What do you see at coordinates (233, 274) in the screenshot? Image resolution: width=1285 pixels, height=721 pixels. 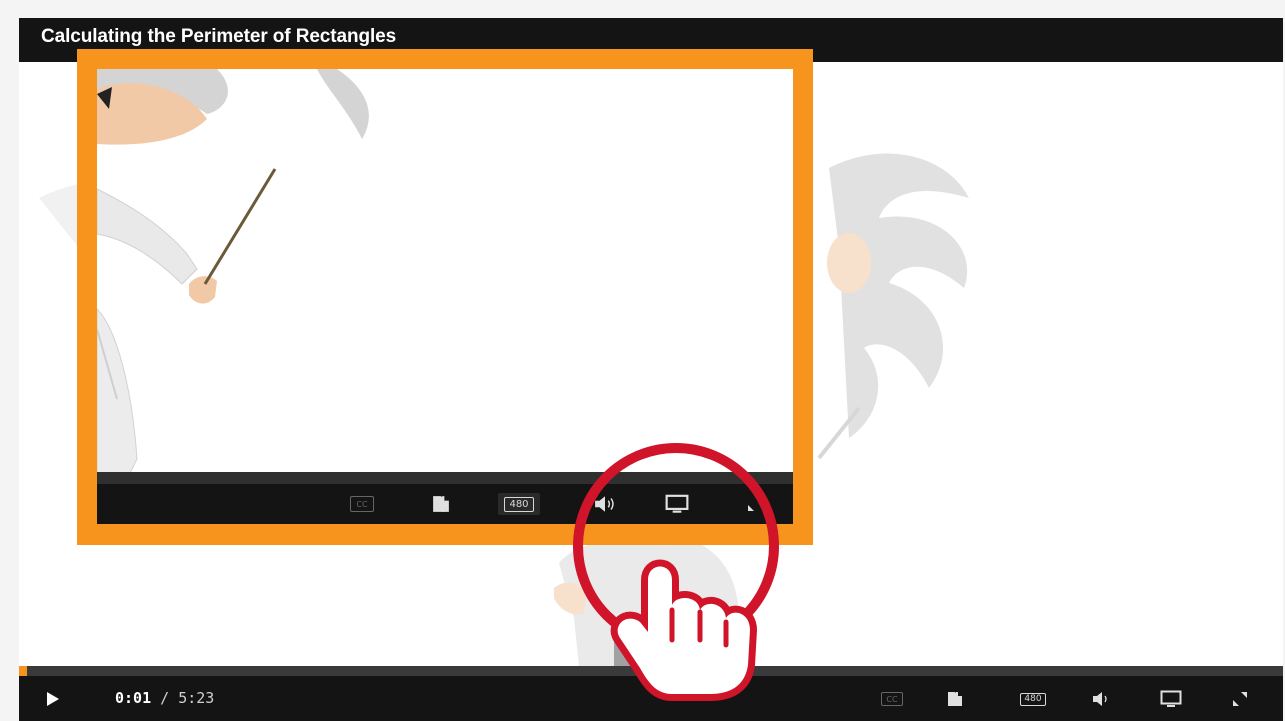 I see `inset-illustration` at bounding box center [233, 274].